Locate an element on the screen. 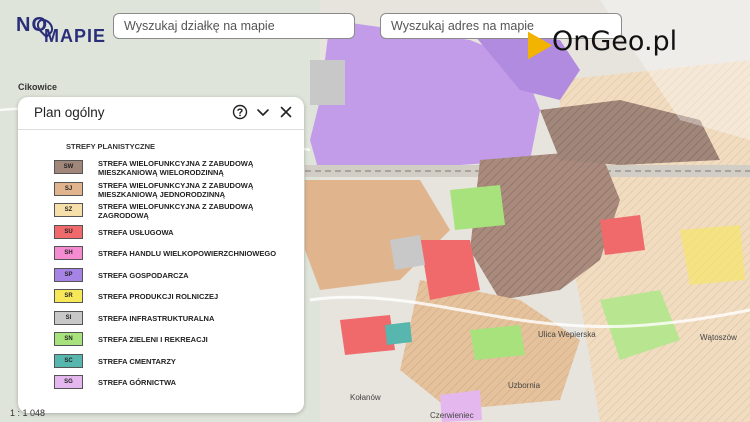  legend-label: STREFA PRODUKCJI ROLNICZEJ is located at coordinates (158, 296).